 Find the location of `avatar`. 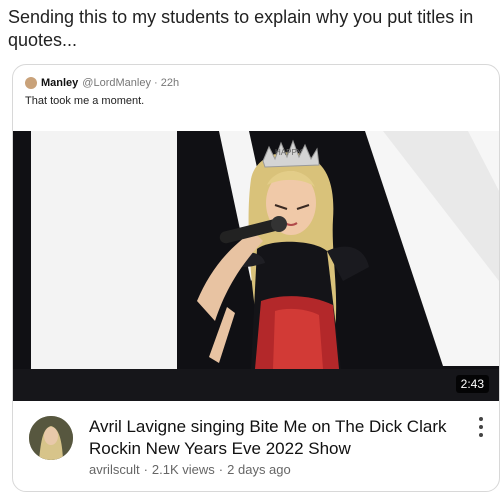

avatar is located at coordinates (51, 438).